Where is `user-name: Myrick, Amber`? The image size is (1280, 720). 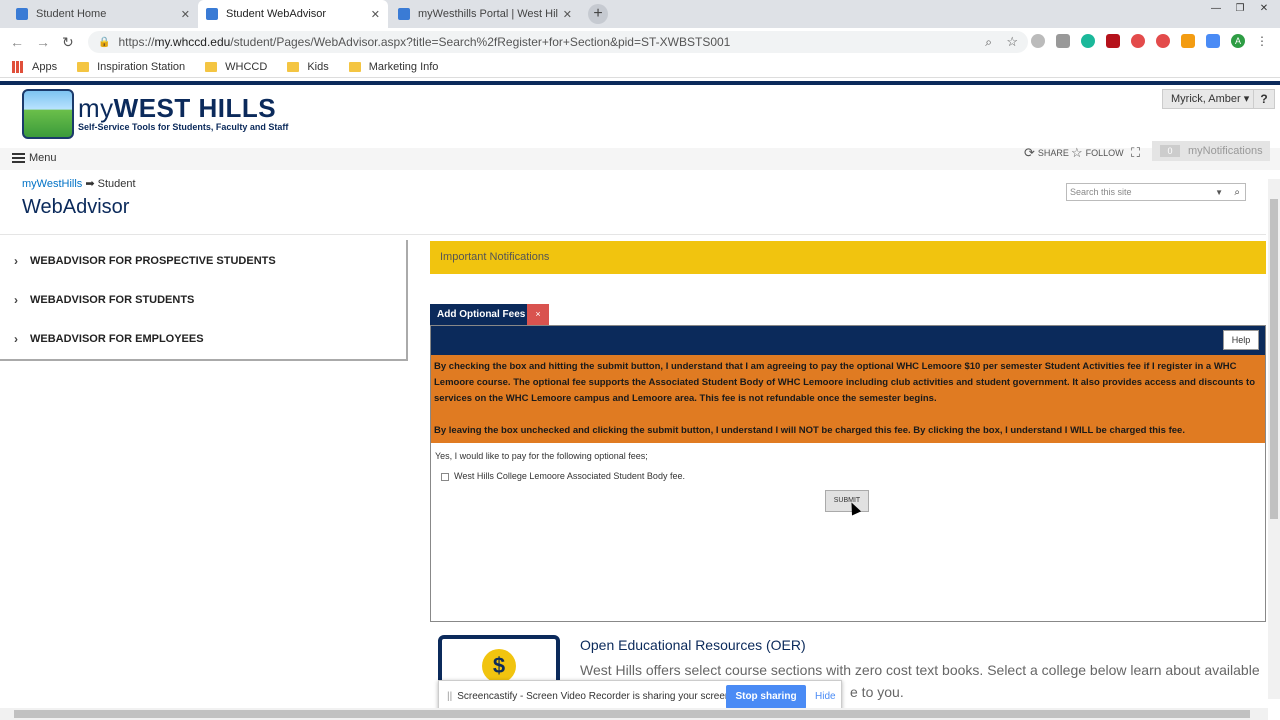
user-name: Myrick, Amber is located at coordinates (1206, 99).